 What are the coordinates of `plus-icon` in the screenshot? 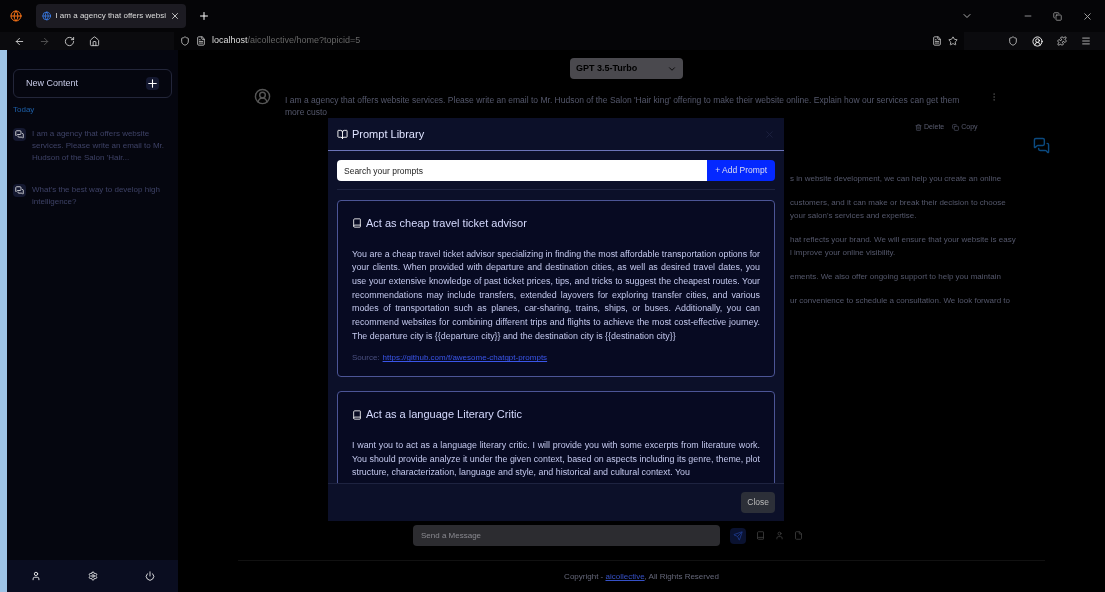 It's located at (152, 83).